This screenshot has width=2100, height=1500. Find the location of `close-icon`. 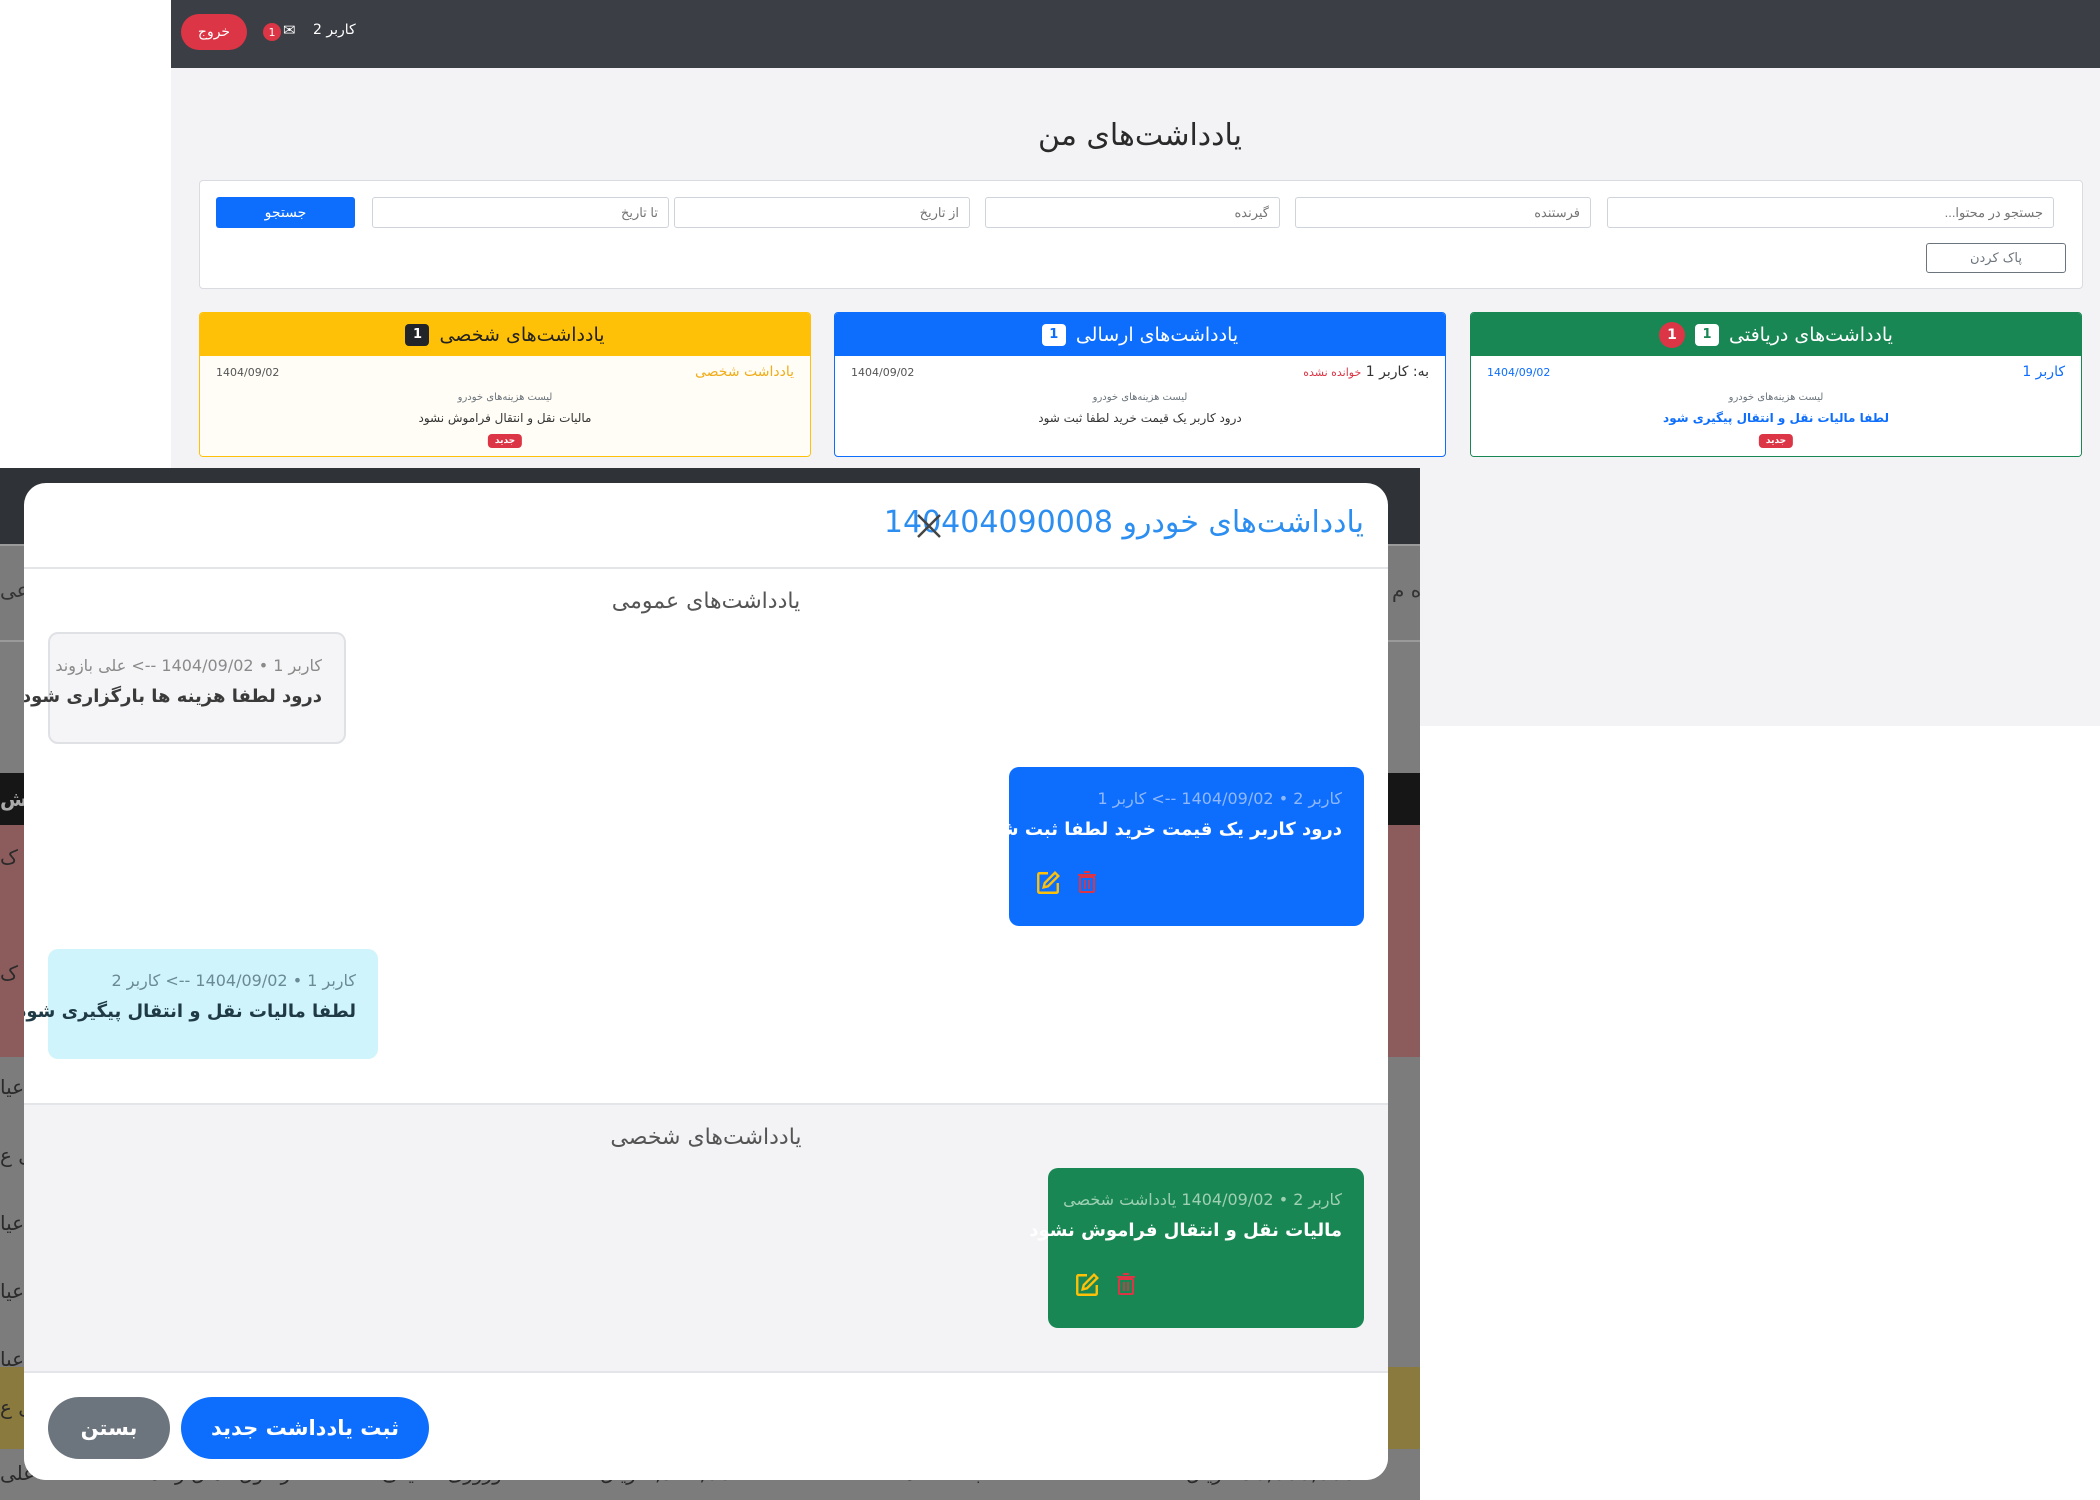

close-icon is located at coordinates (929, 526).